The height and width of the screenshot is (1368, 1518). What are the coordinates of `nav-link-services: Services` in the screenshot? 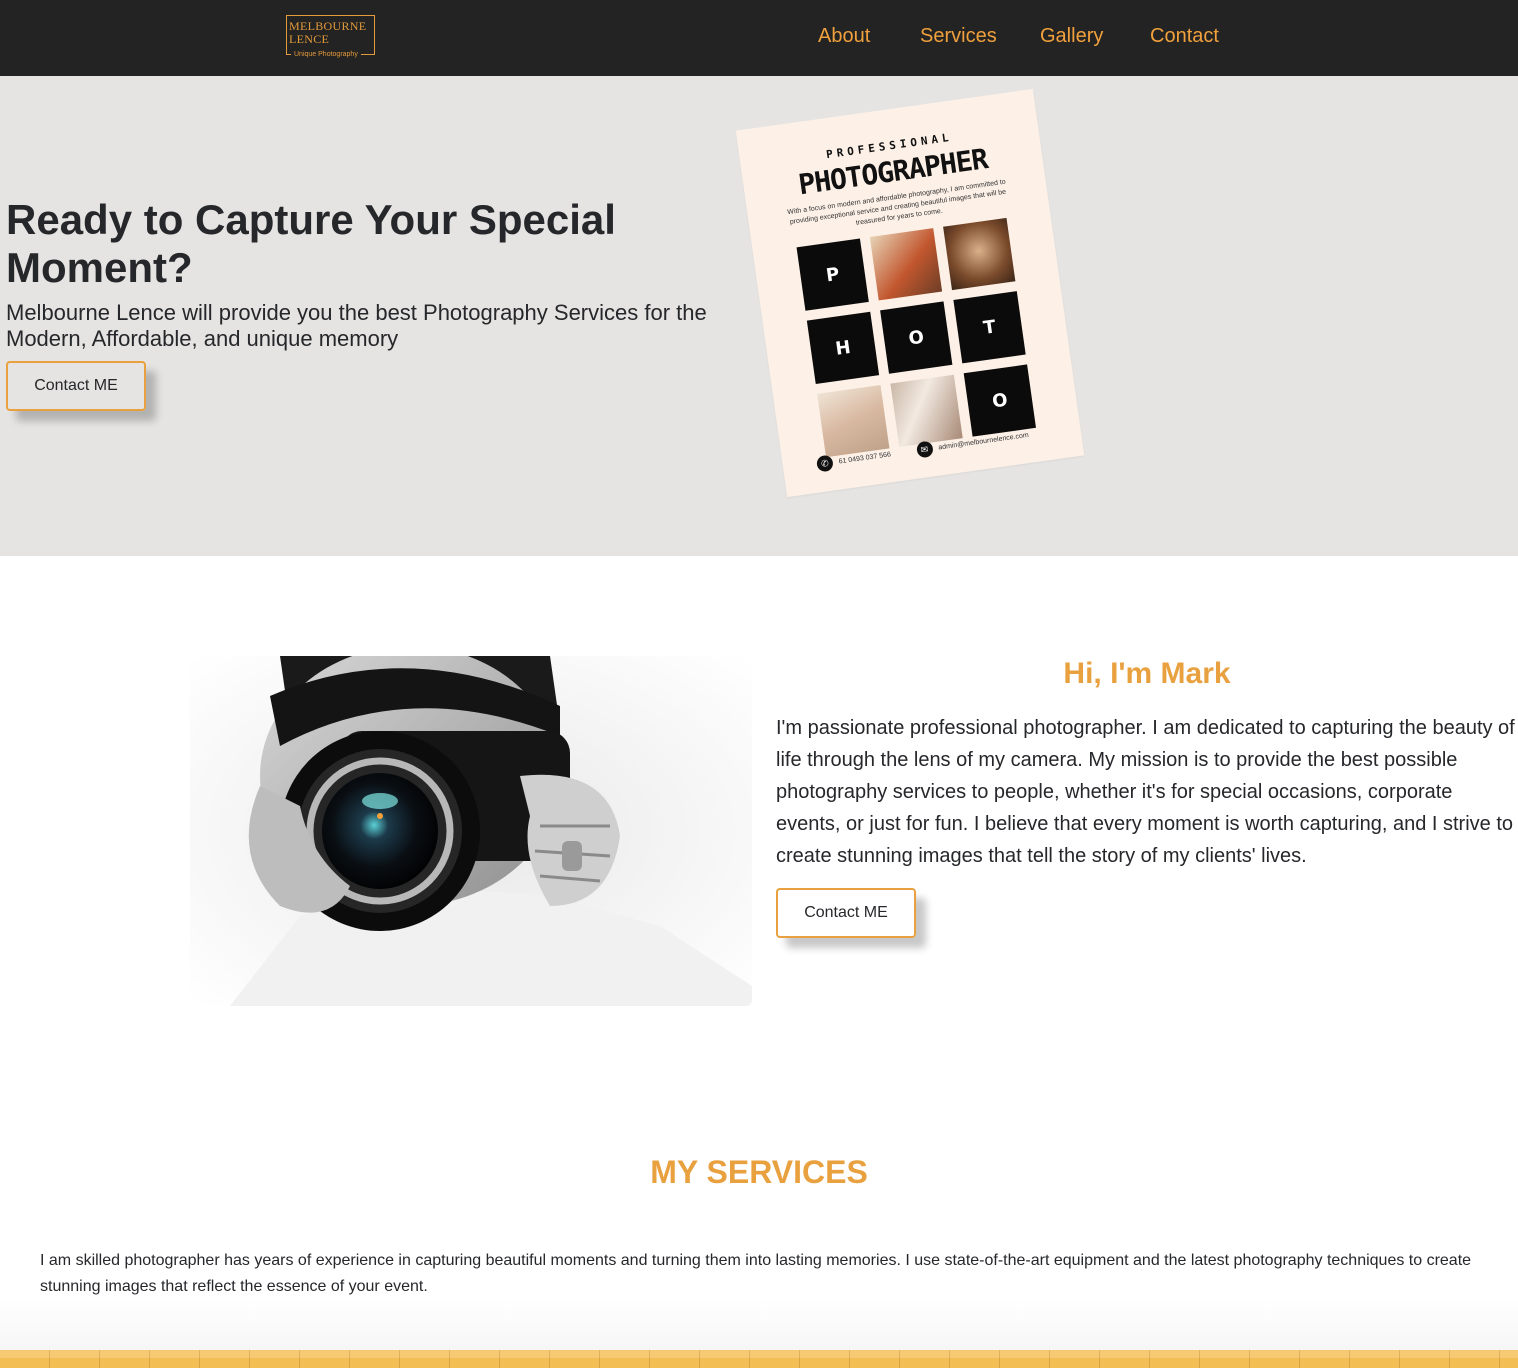 It's located at (958, 36).